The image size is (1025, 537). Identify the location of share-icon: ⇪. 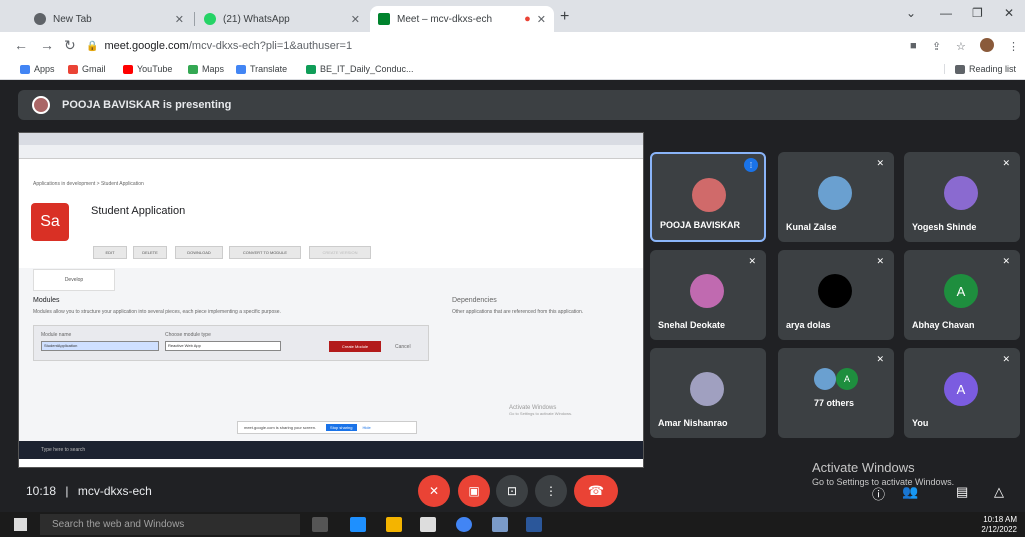
(936, 46).